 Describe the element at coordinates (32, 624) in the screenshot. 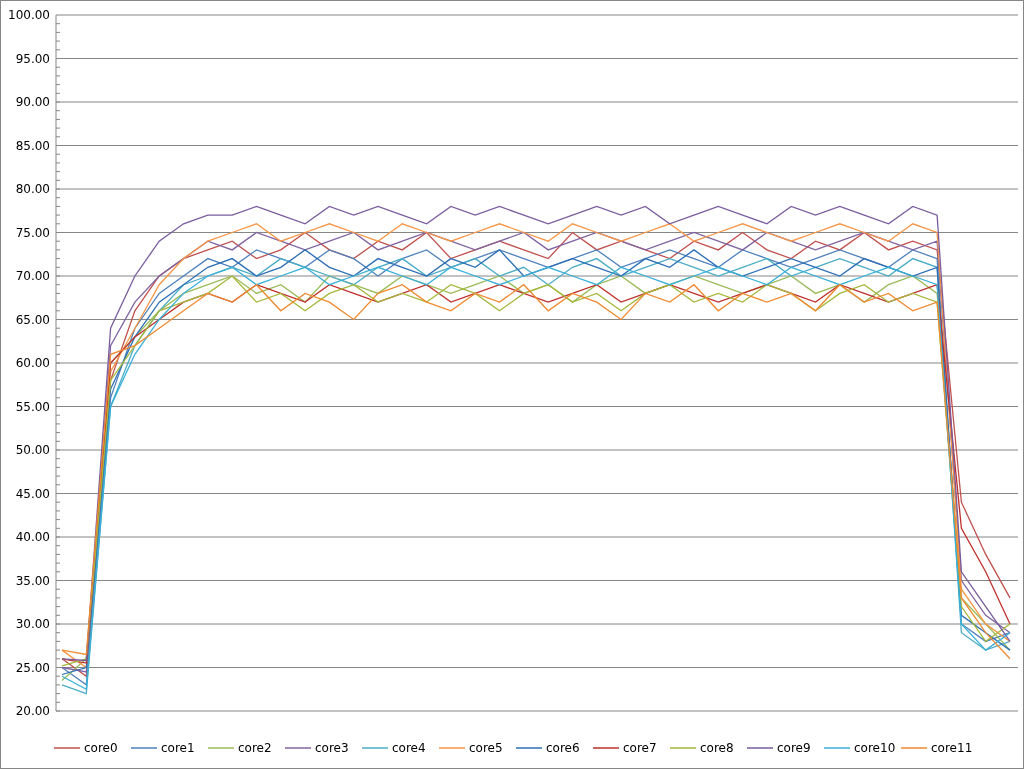

I see `axis-tick-label: 30.00` at that location.